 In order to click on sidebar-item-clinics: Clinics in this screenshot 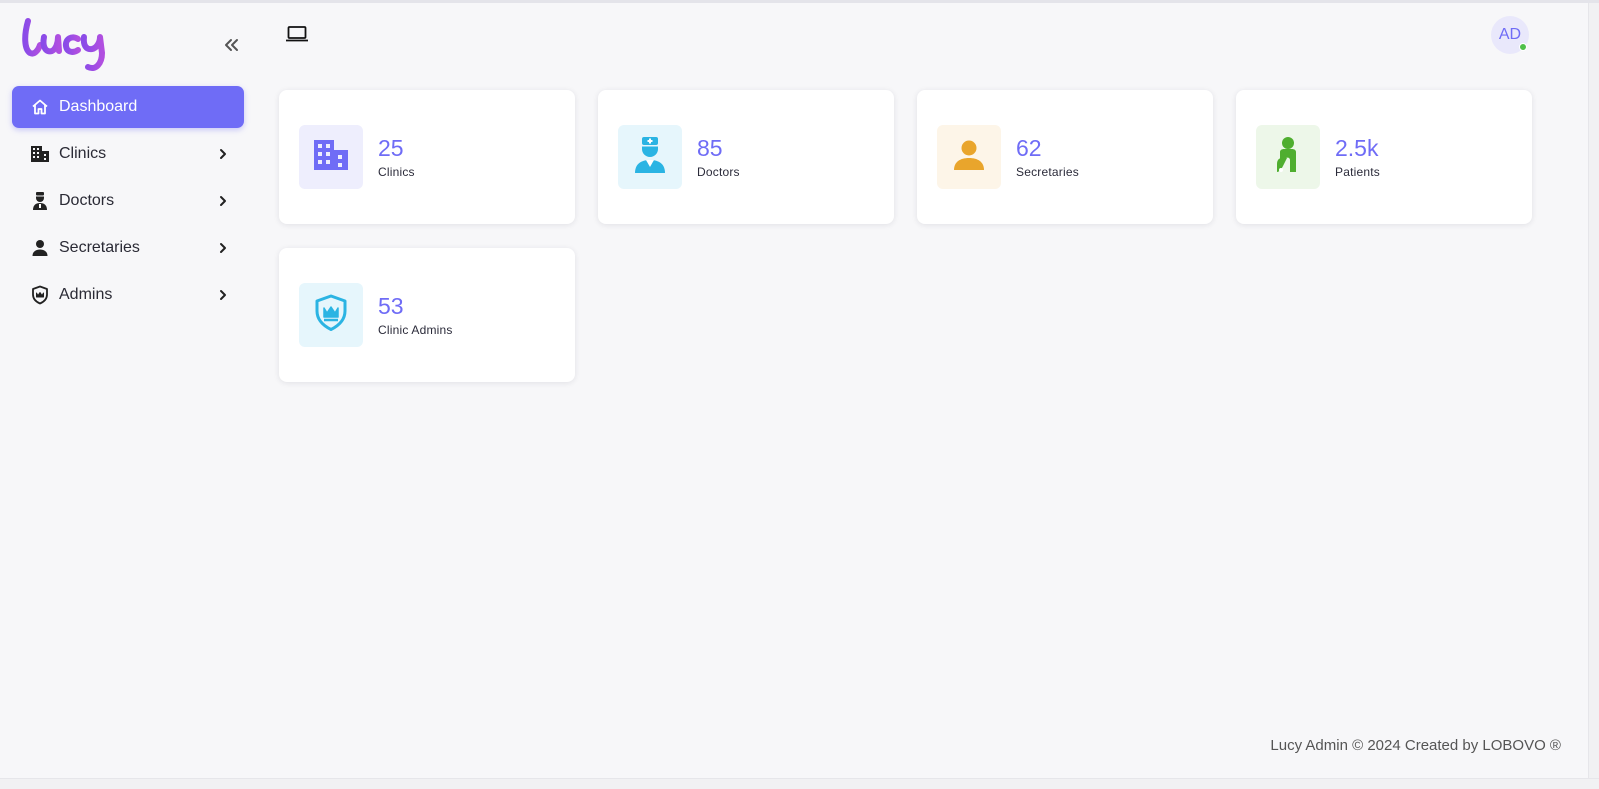, I will do `click(128, 154)`.